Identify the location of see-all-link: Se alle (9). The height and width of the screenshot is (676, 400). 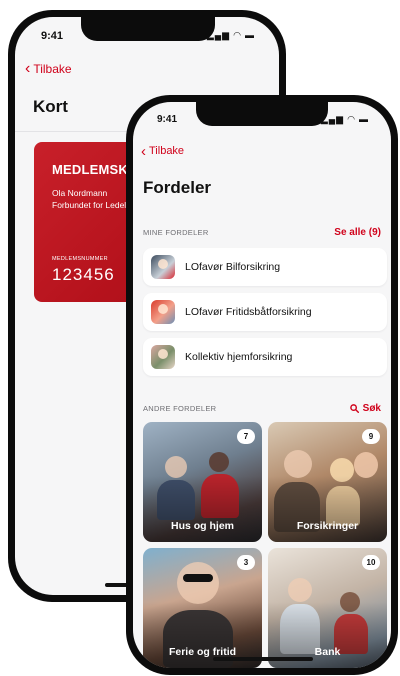
(357, 232).